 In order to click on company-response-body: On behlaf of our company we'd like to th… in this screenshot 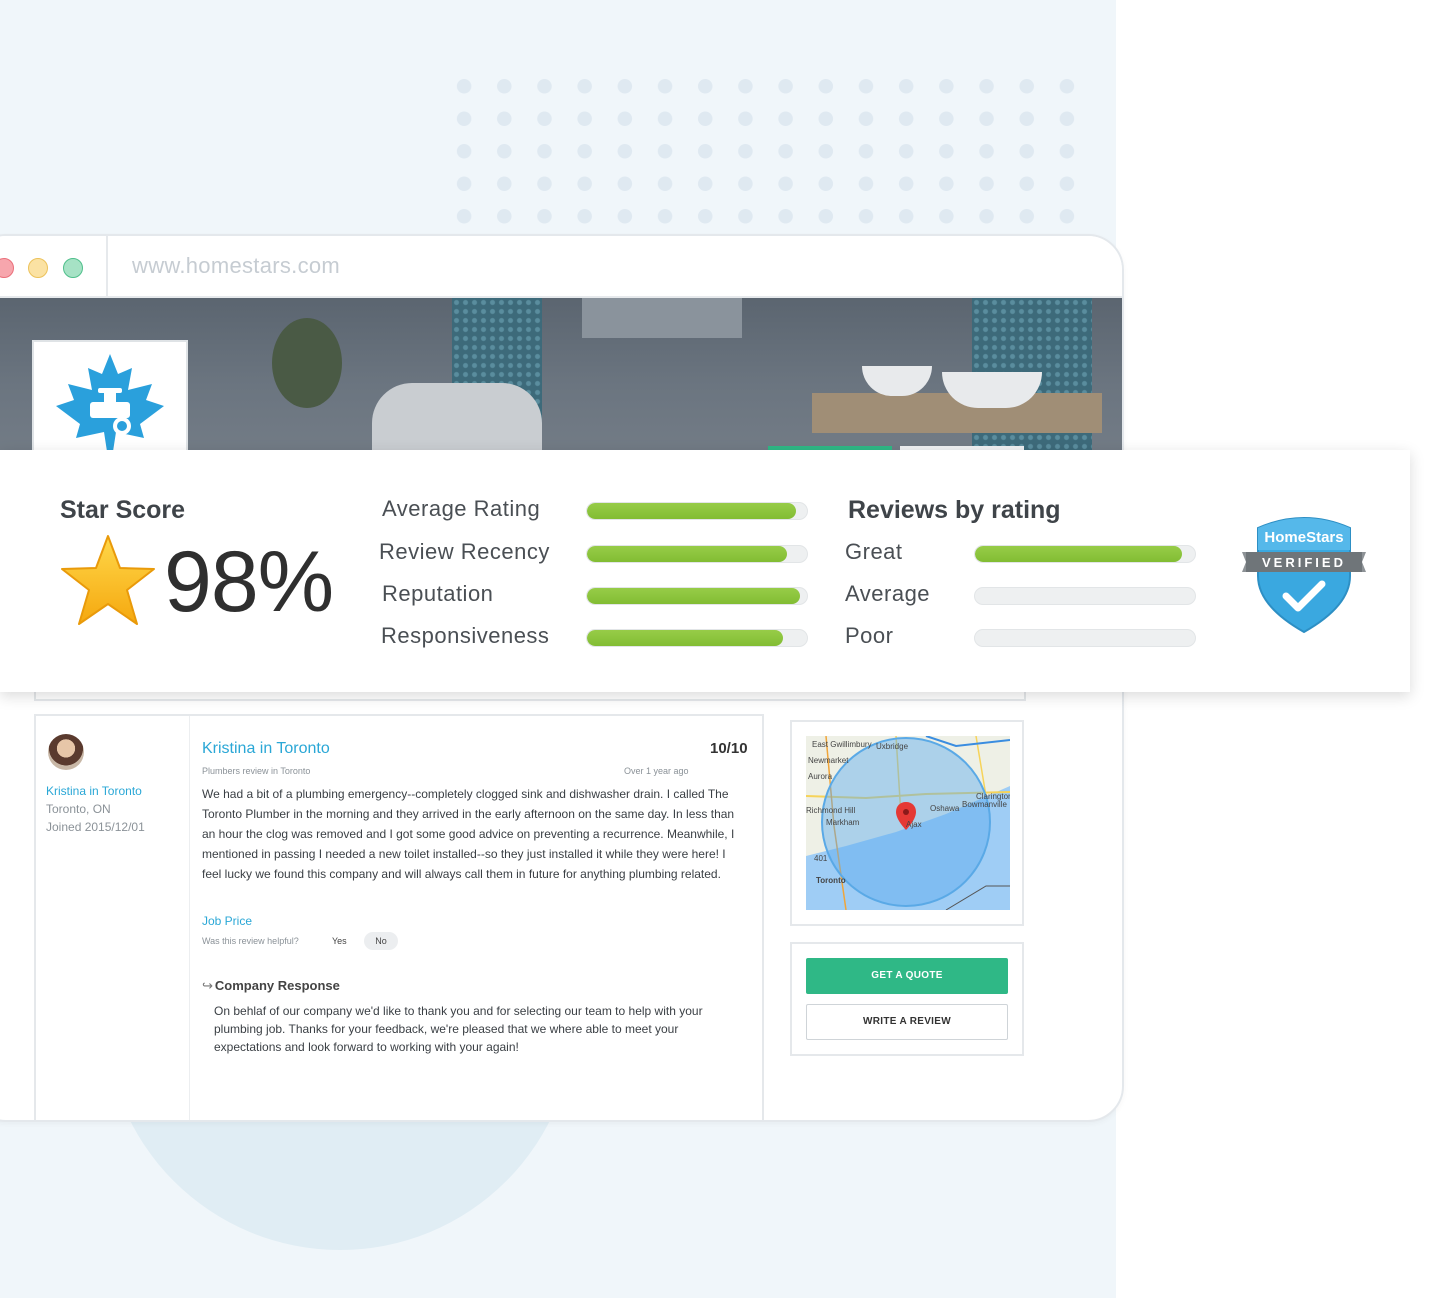, I will do `click(458, 1029)`.